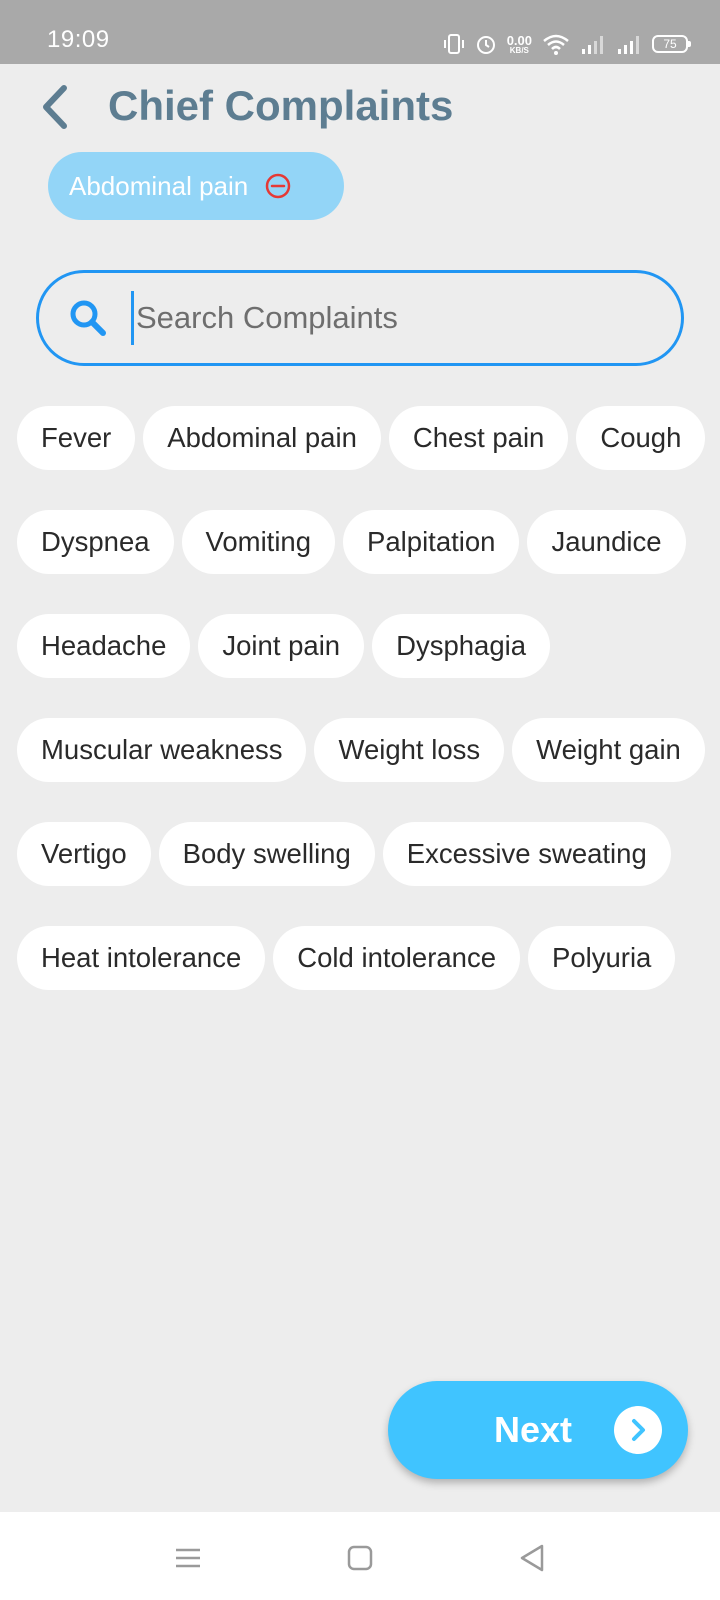 This screenshot has width=720, height=1600. What do you see at coordinates (461, 646) in the screenshot?
I see `complaint-chip: Dysphagia` at bounding box center [461, 646].